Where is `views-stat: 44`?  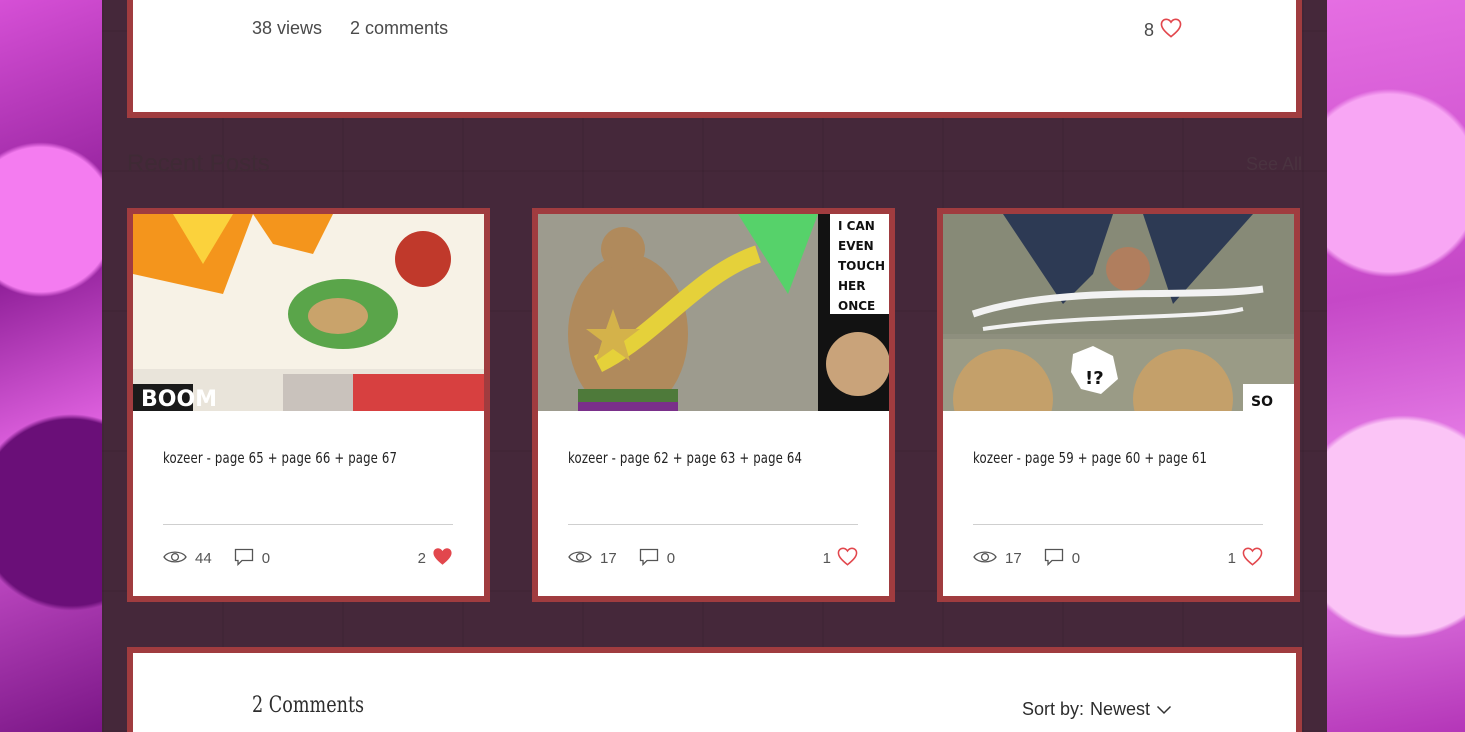
views-stat: 44 is located at coordinates (187, 559).